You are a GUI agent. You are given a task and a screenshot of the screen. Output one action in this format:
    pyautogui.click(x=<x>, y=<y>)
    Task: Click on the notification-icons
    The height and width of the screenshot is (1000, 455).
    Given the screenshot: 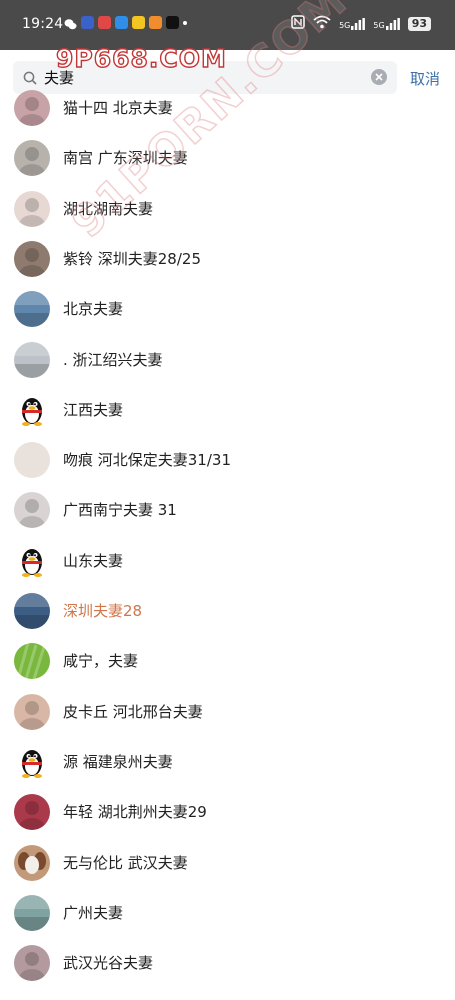 What is the action you would take?
    pyautogui.click(x=125, y=23)
    